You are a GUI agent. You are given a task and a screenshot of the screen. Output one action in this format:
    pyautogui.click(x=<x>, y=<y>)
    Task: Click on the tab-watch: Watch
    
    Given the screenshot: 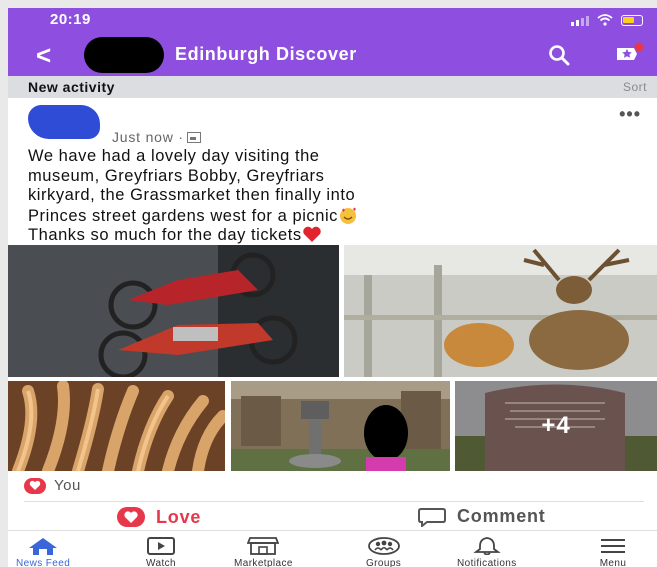 What is the action you would take?
    pyautogui.click(x=161, y=552)
    